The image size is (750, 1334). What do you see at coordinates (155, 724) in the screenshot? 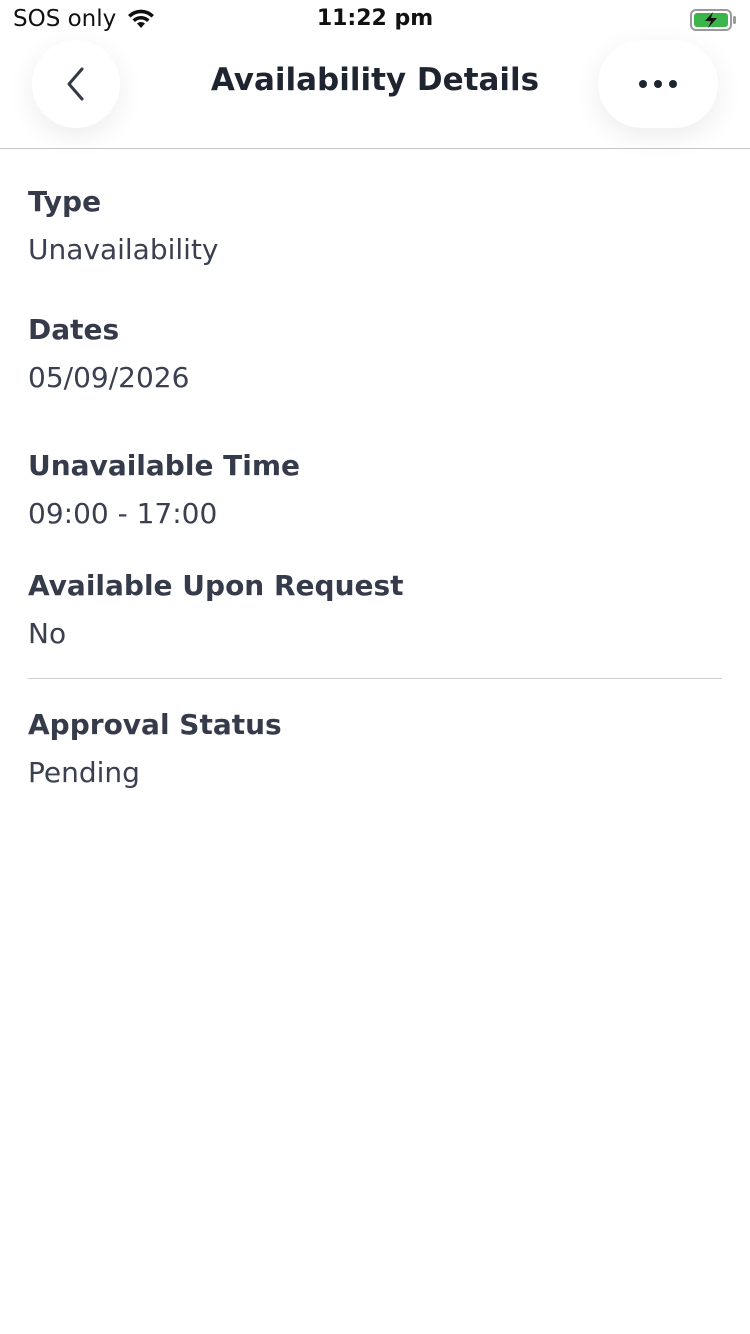
I see `approval-status-label: Approval Status` at bounding box center [155, 724].